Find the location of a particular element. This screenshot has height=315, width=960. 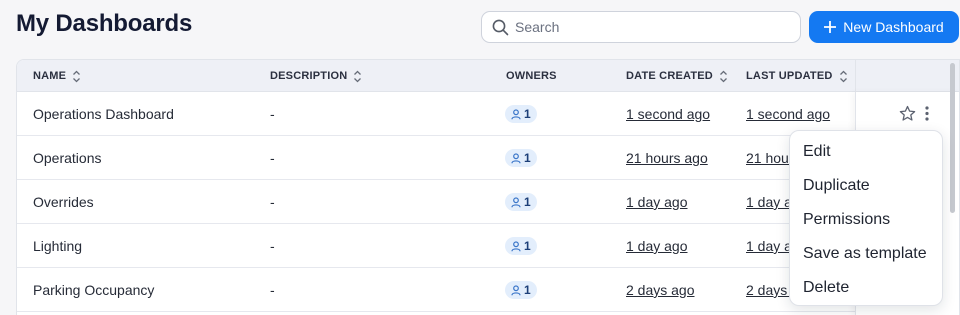

column-header-name: NAME is located at coordinates (57, 76).